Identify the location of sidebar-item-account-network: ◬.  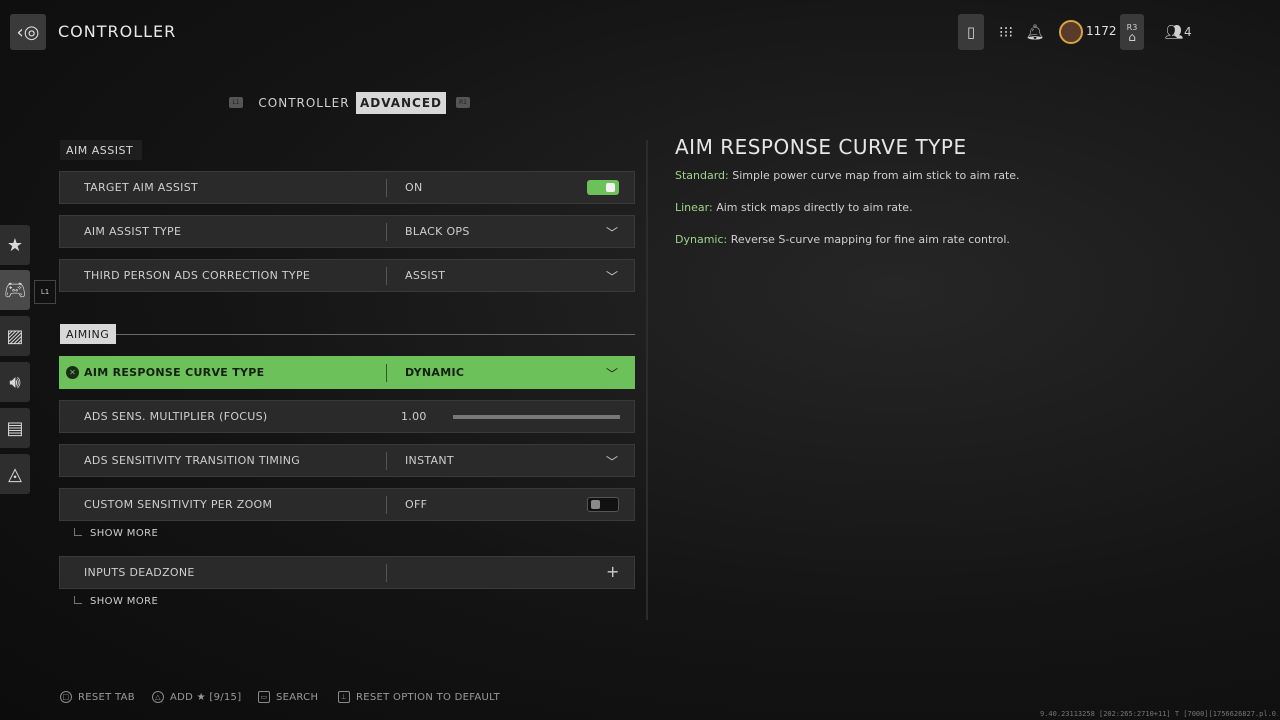
(15, 474).